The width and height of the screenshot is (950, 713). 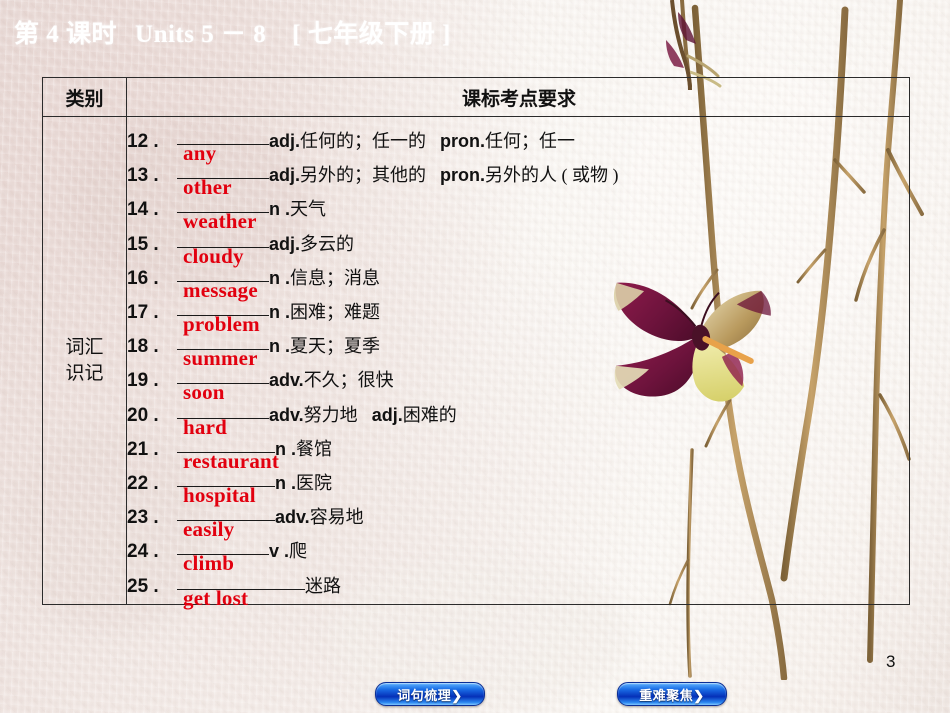 What do you see at coordinates (143, 278) in the screenshot?
I see `entry-number: 16 .` at bounding box center [143, 278].